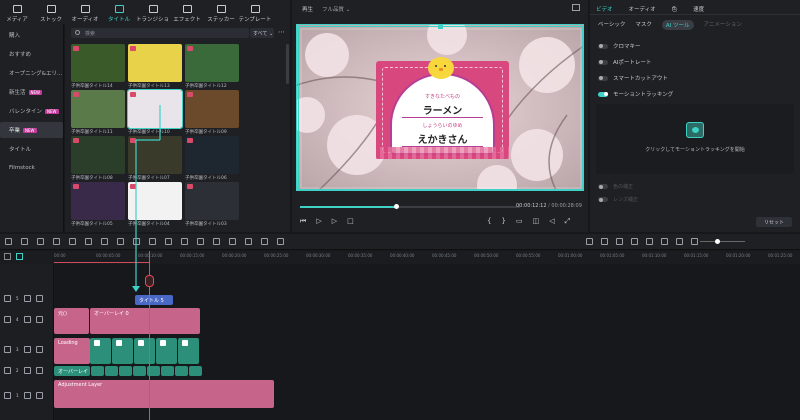  What do you see at coordinates (677, 25) in the screenshot?
I see `property-subtab: AI ツール` at bounding box center [677, 25].